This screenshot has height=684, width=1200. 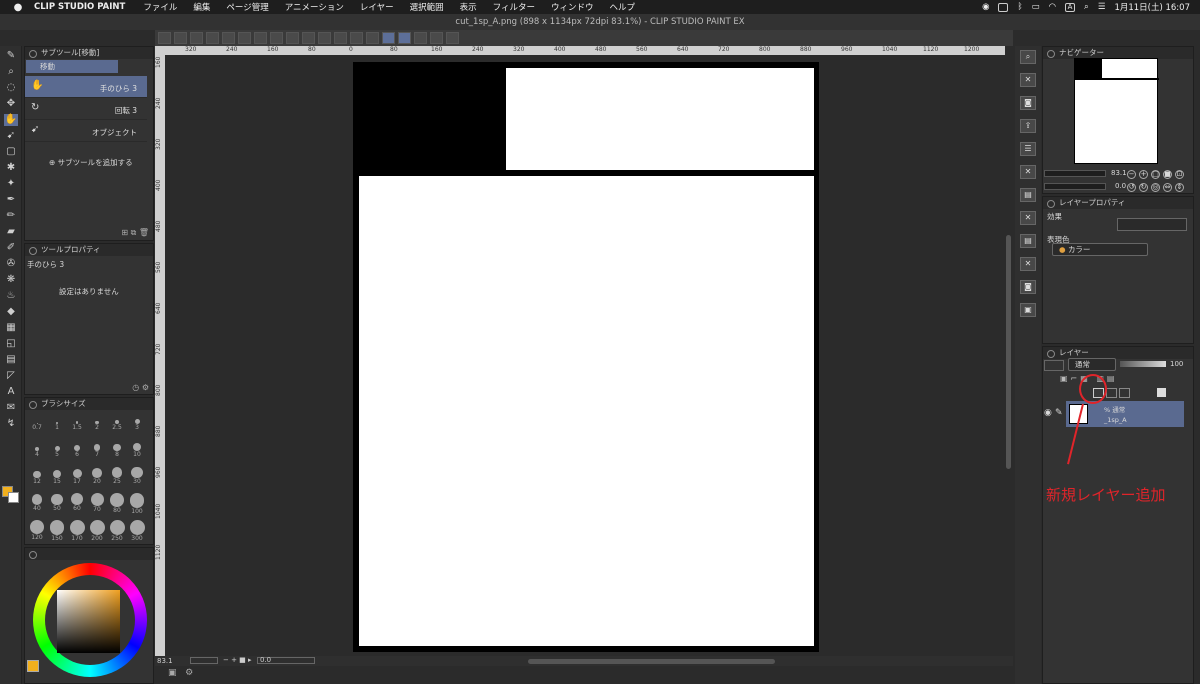 What do you see at coordinates (117, 448) in the screenshot?
I see `brush-size-preset: 8` at bounding box center [117, 448].